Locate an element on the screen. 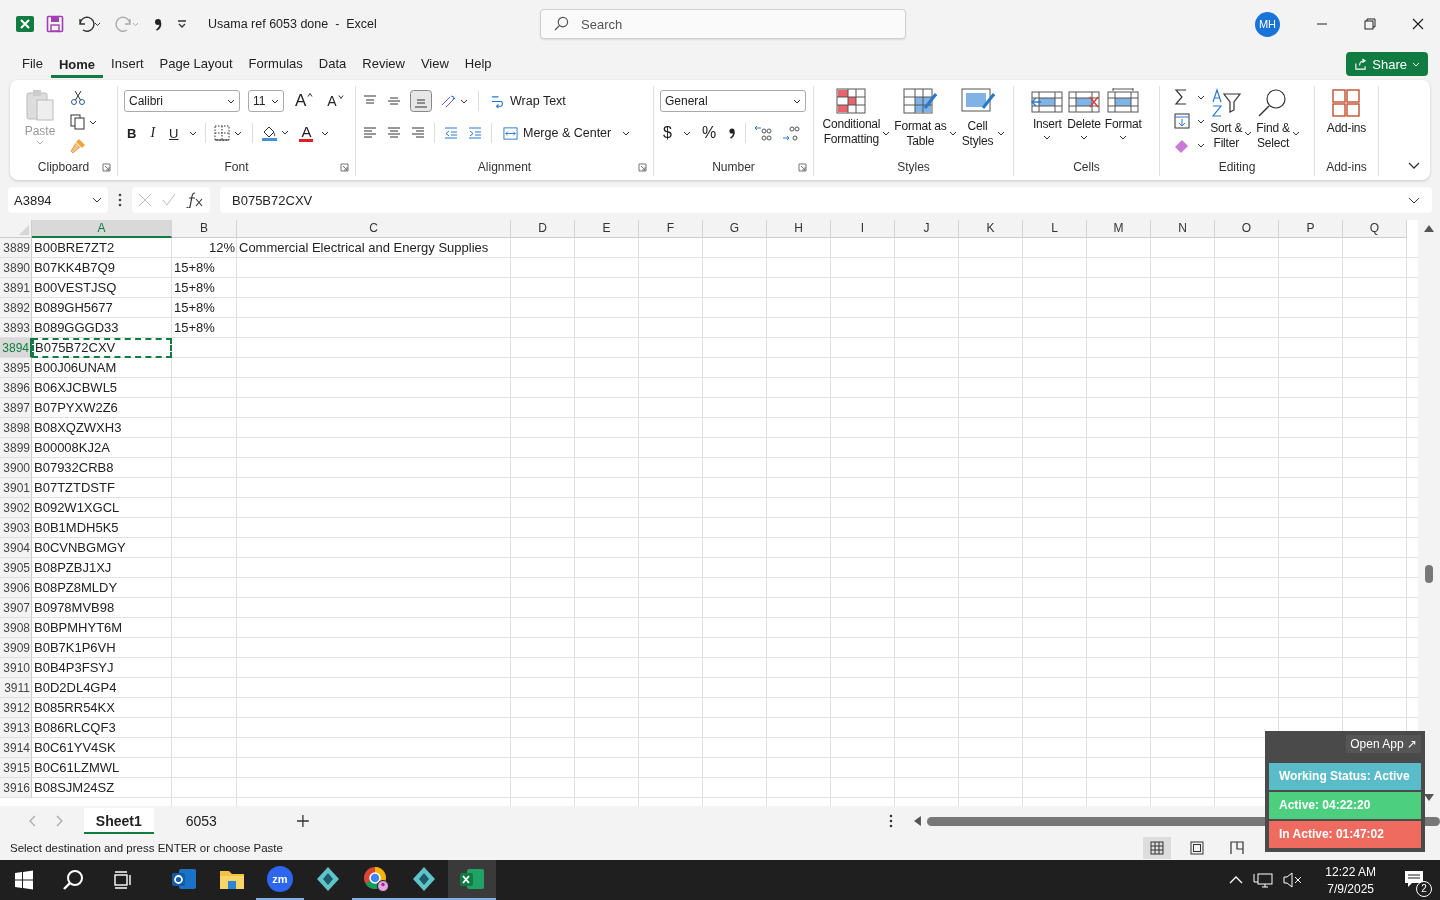  more-options-icon is located at coordinates (120, 200).